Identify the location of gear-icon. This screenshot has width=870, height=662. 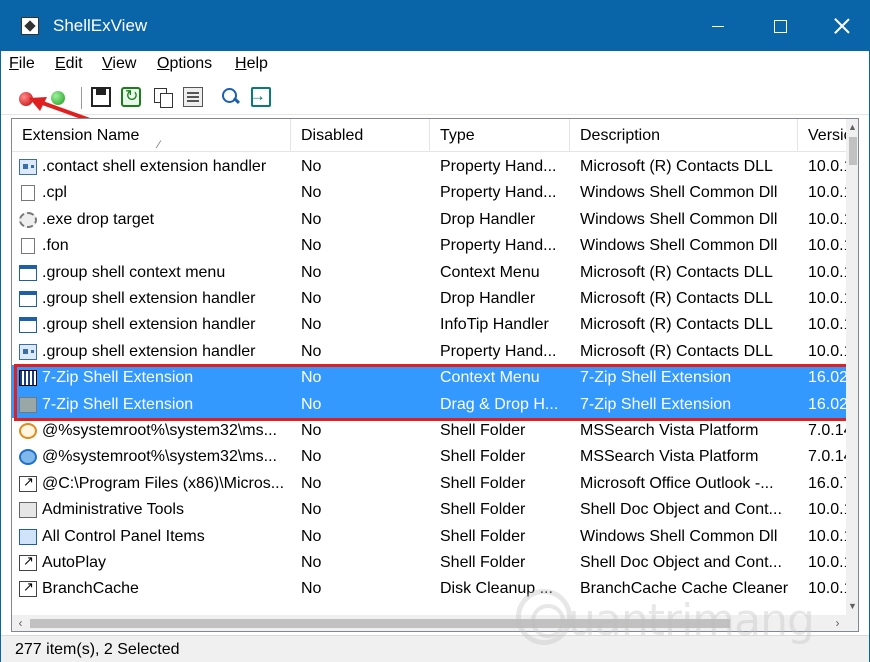
(28, 219).